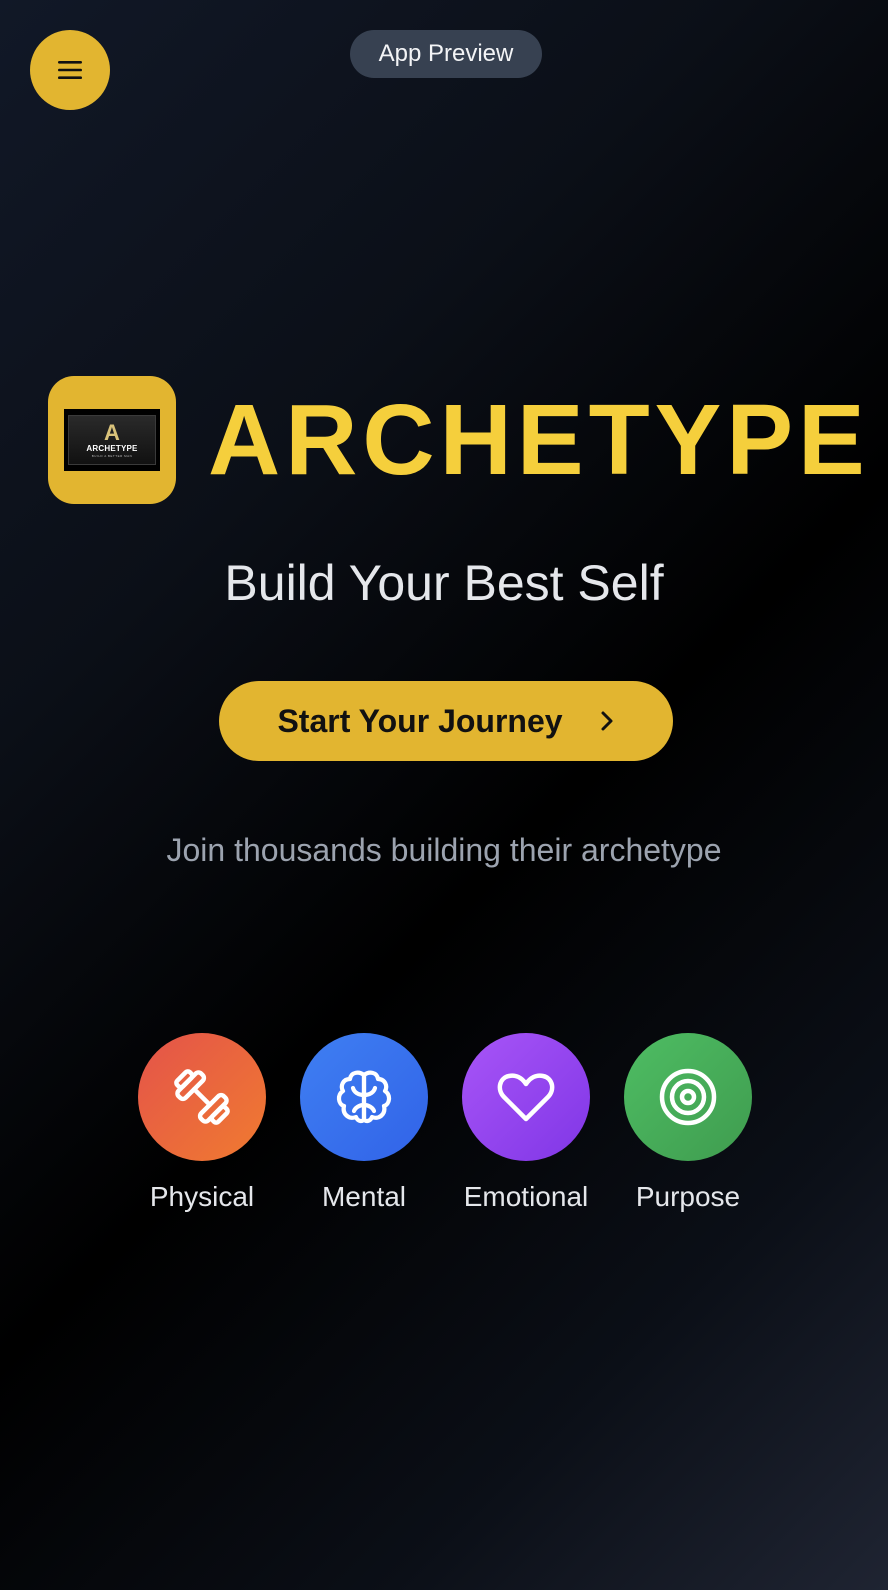  I want to click on brand-name: ARCHETYPE, so click(539, 440).